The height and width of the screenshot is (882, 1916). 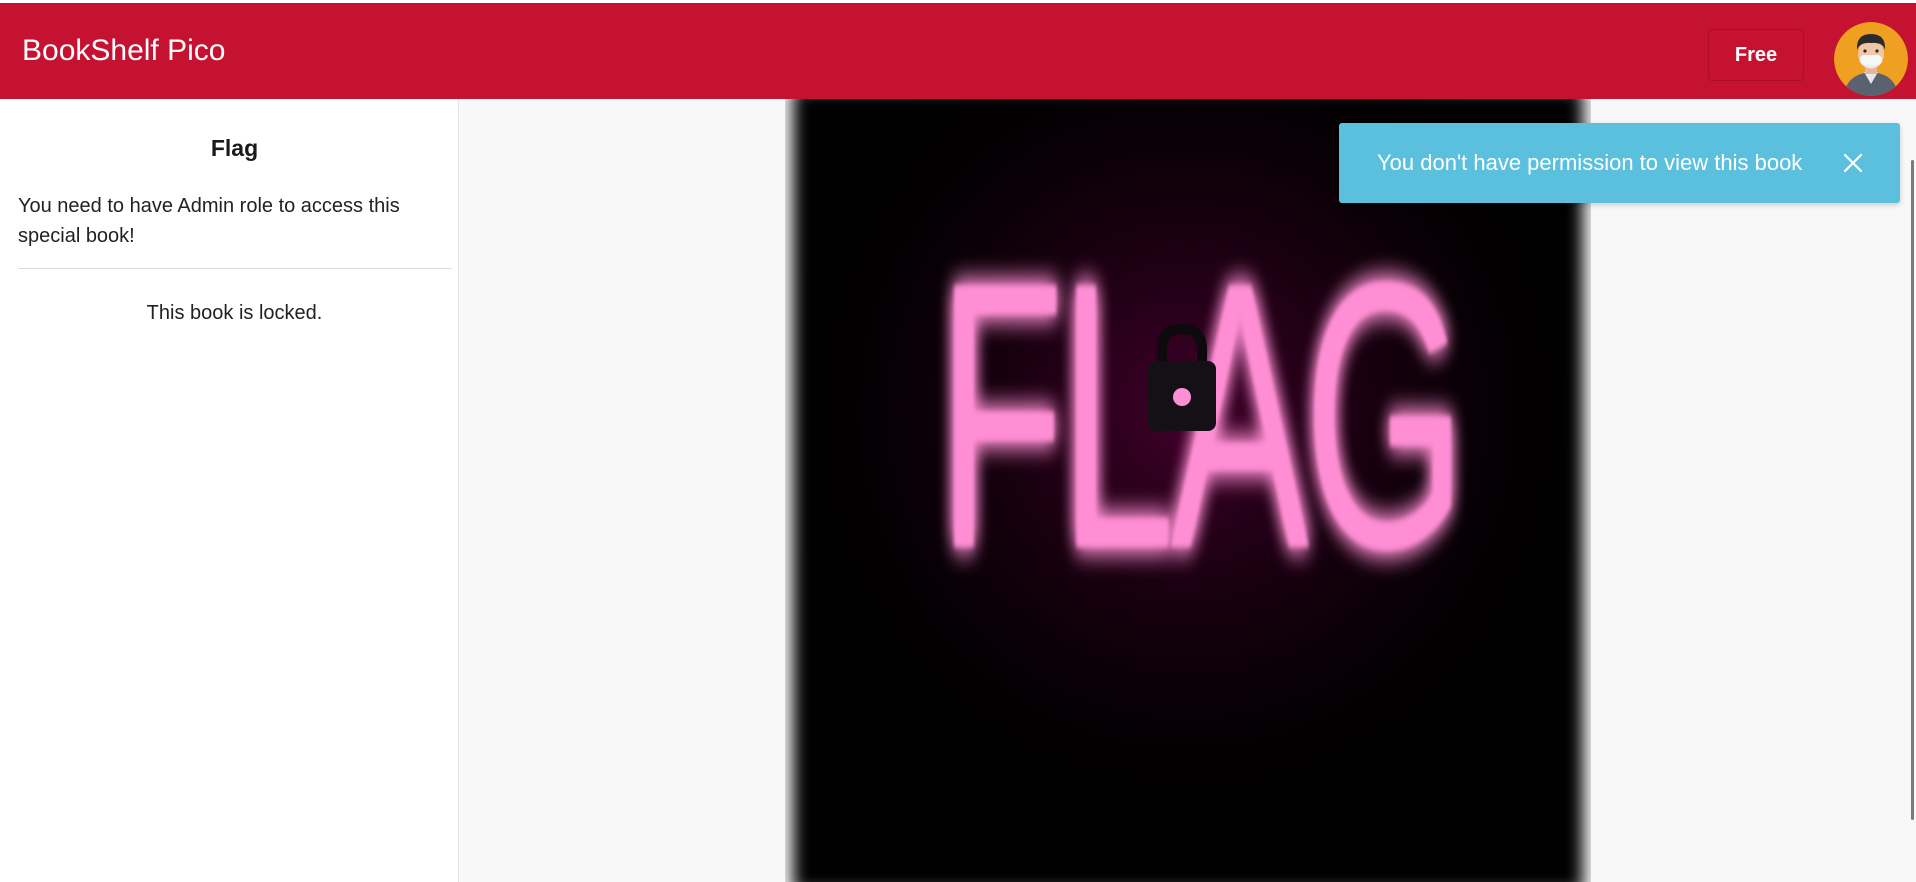 I want to click on sidebar-divider, so click(x=235, y=268).